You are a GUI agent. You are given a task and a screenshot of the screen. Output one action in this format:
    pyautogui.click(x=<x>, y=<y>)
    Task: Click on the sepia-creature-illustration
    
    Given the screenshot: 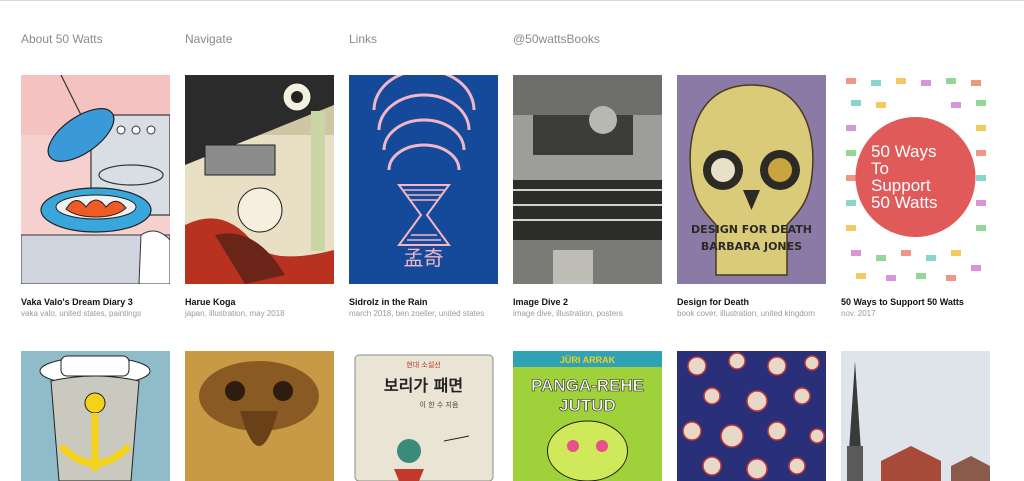 What is the action you would take?
    pyautogui.click(x=259, y=416)
    